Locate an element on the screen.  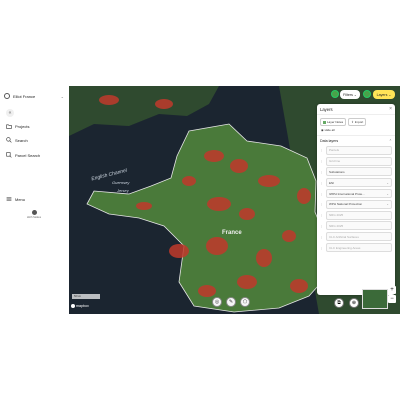
street-view-button: ⧉ is located at coordinates (339, 303).